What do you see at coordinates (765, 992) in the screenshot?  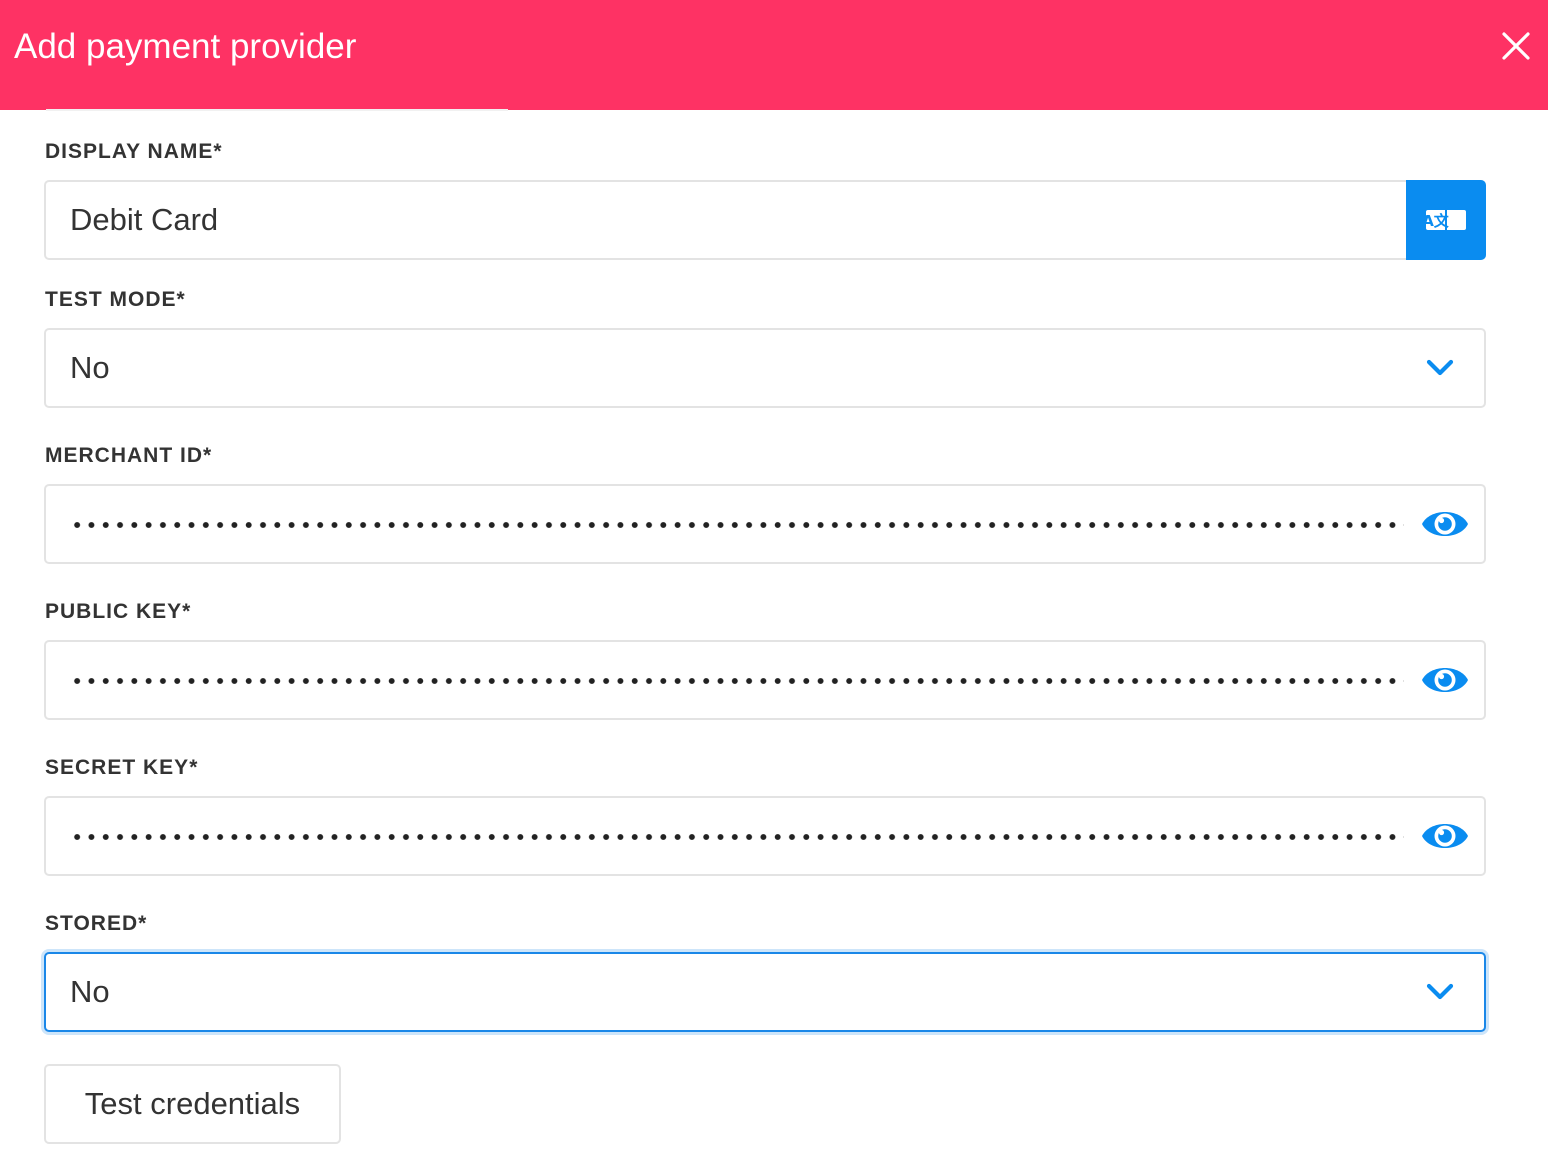 I see `stored-select: No` at bounding box center [765, 992].